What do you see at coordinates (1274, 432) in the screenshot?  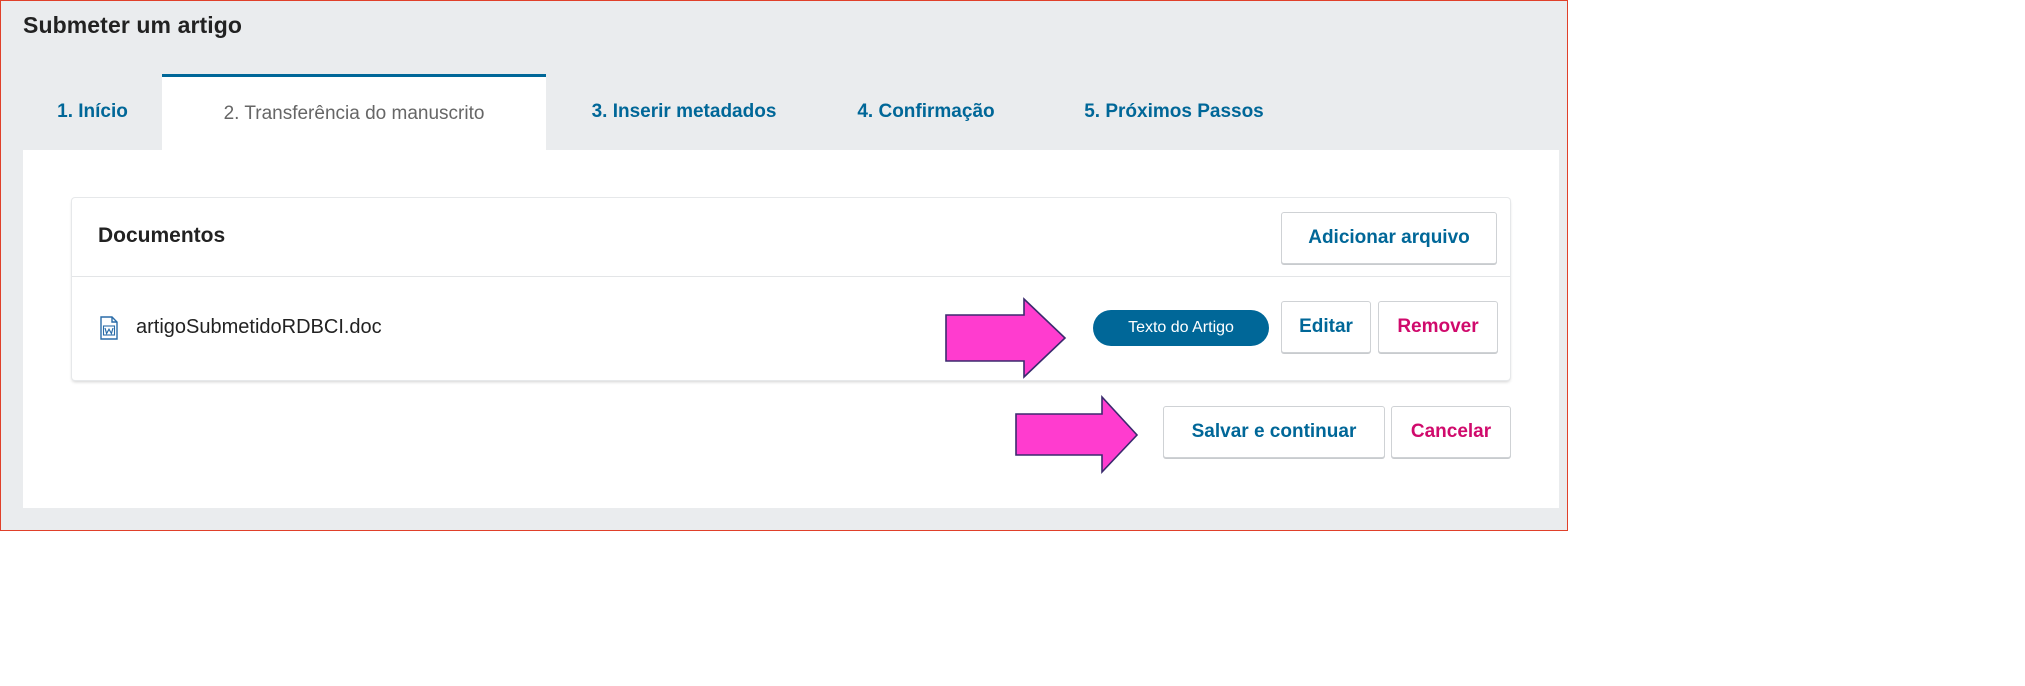 I see `save-and-continue-button: Salvar e continuar` at bounding box center [1274, 432].